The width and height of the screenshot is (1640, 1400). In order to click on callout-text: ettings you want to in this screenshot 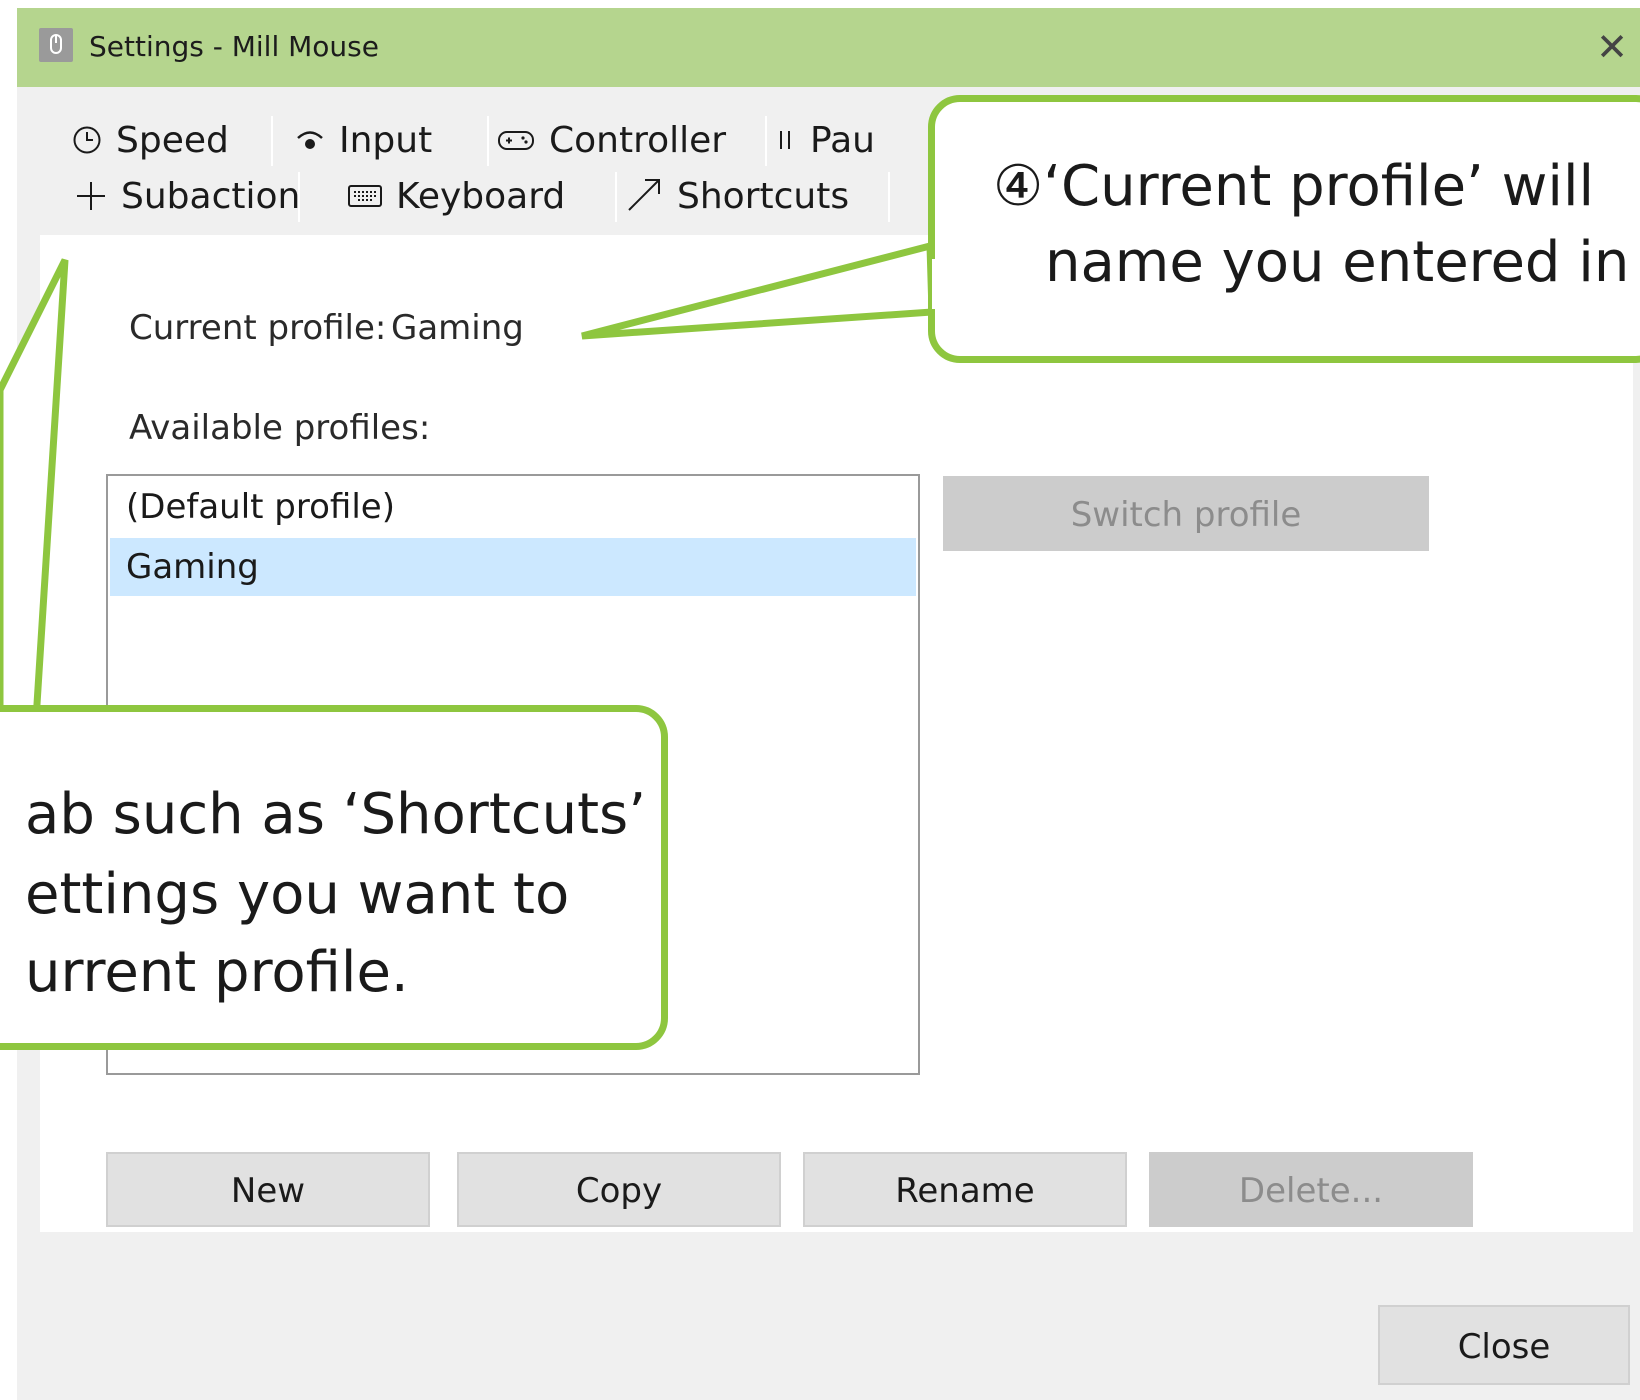, I will do `click(297, 894)`.